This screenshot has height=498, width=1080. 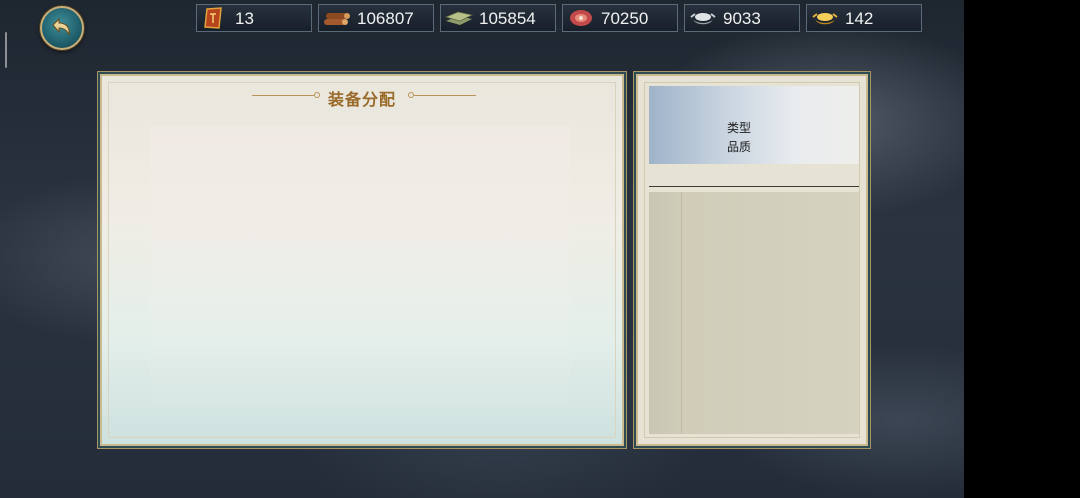 I want to click on back-arrow-icon, so click(x=61, y=26).